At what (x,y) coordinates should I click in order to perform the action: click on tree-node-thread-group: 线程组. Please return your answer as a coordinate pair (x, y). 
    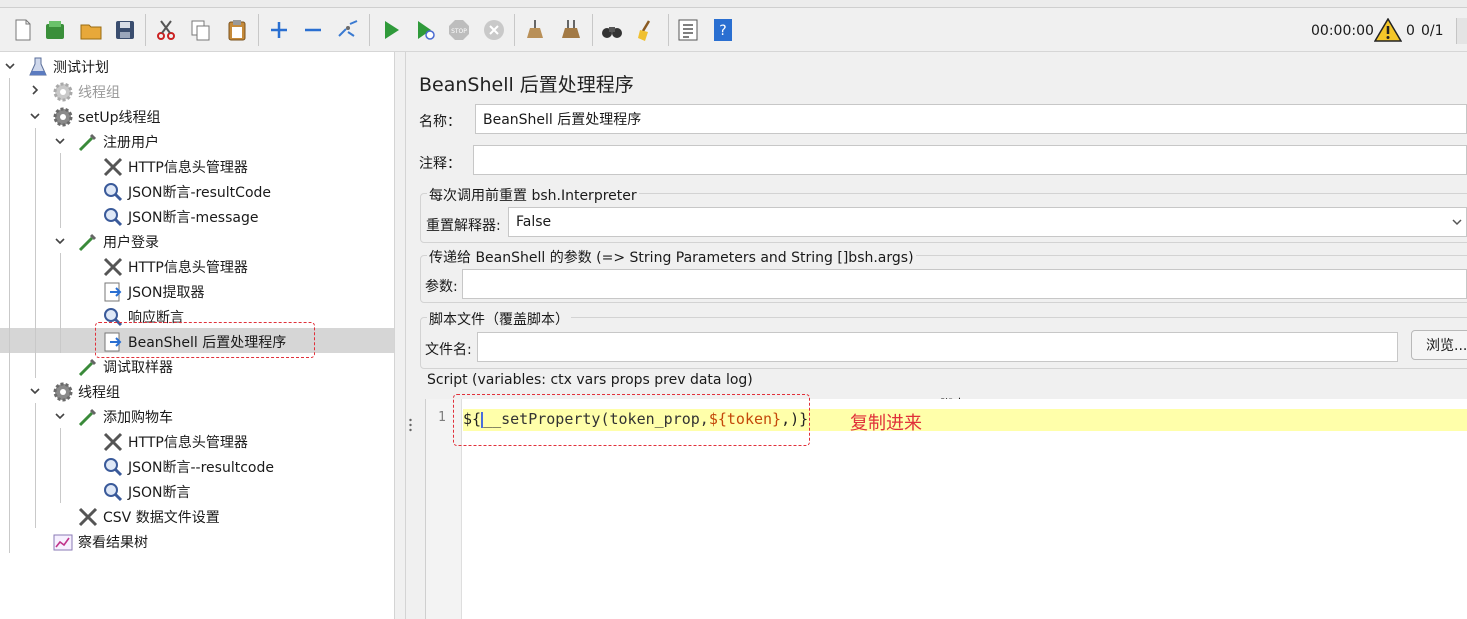
    Looking at the image, I should click on (86, 391).